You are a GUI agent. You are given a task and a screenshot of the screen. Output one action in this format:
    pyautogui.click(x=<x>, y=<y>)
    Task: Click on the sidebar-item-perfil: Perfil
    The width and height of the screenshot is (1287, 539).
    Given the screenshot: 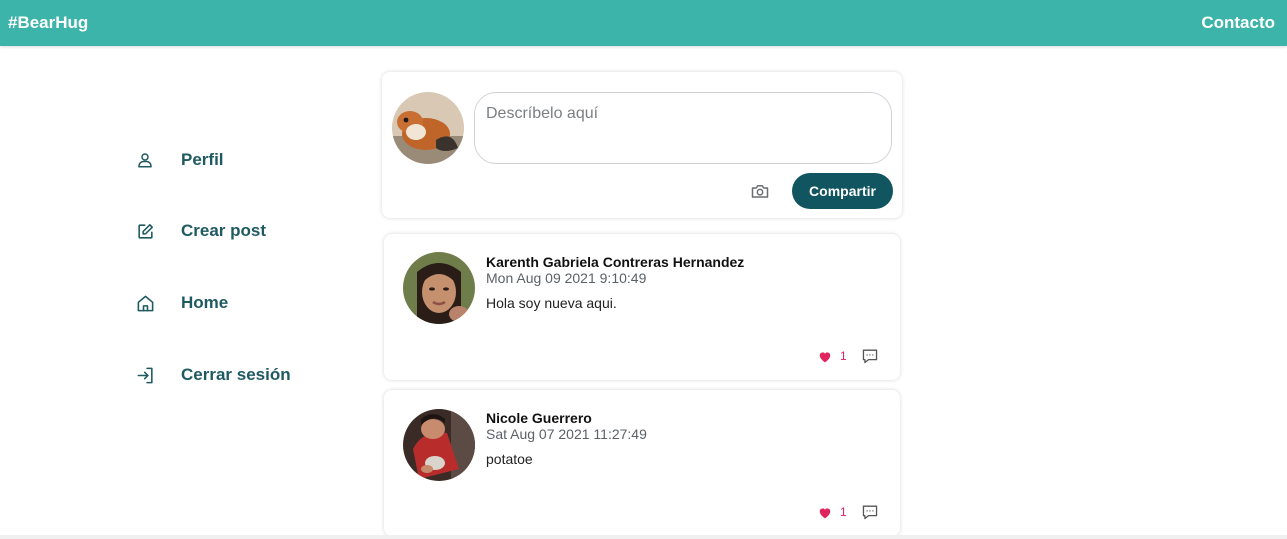 What is the action you would take?
    pyautogui.click(x=179, y=160)
    